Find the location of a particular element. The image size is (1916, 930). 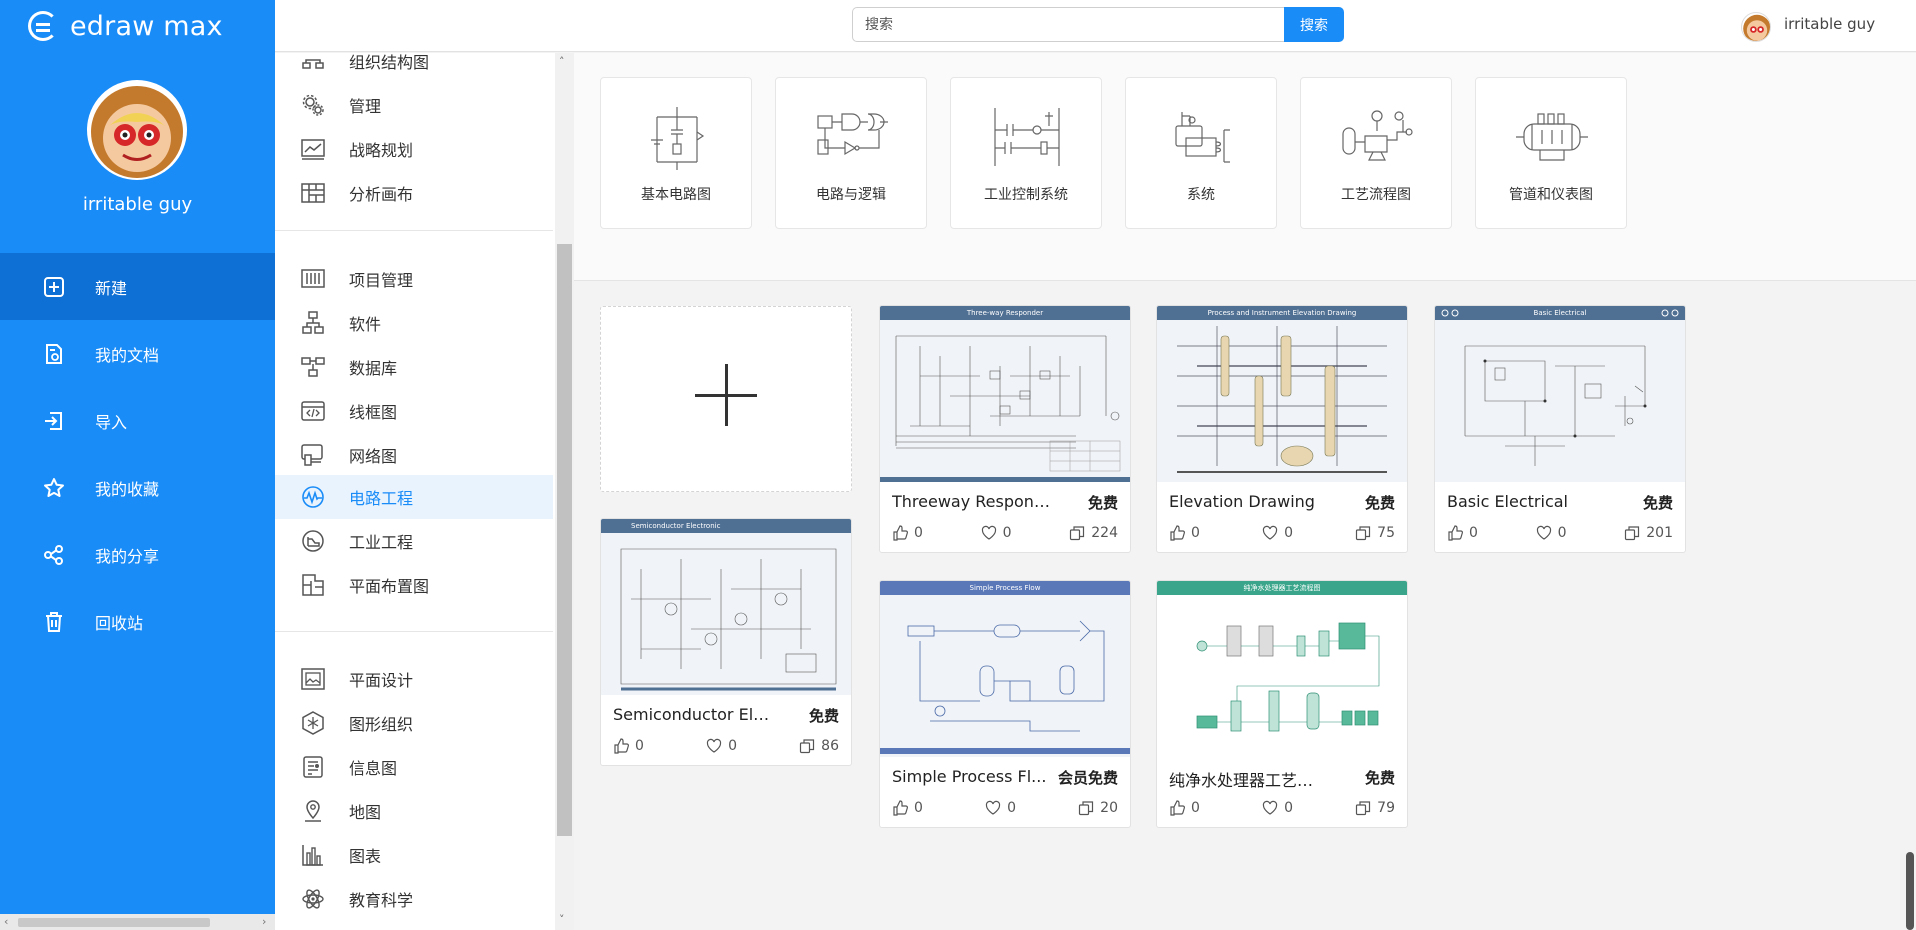

category-infographic: 信息图 is located at coordinates (414, 767).